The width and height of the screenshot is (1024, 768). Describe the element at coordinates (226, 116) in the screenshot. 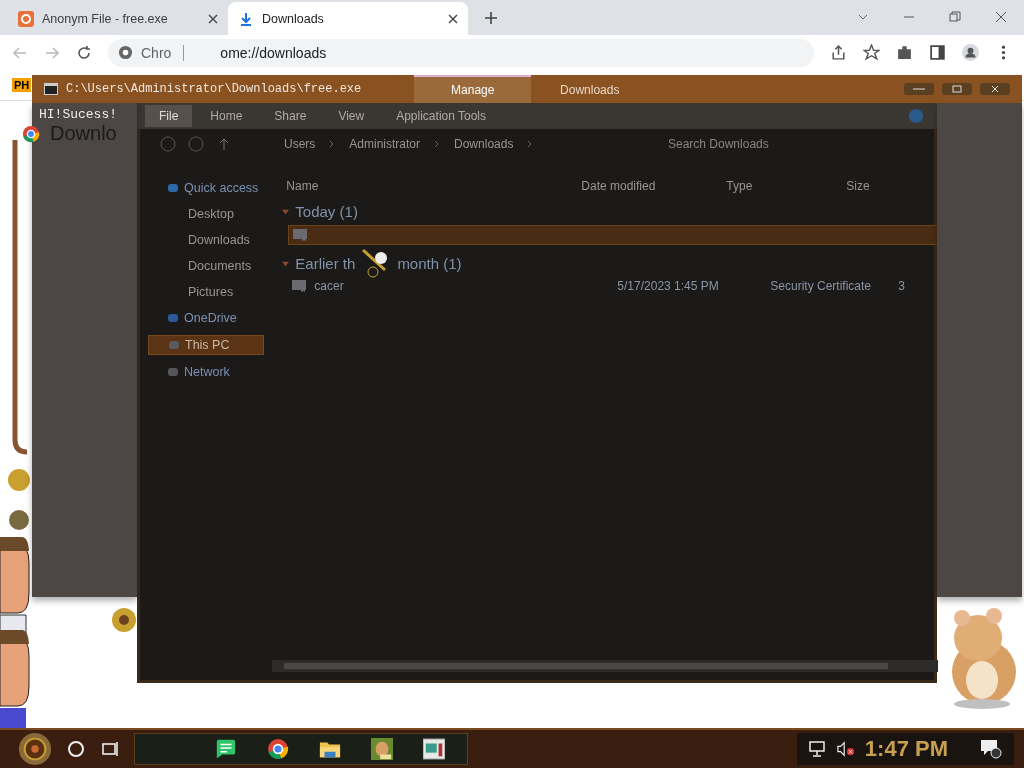

I see `menu-tab: Home` at that location.